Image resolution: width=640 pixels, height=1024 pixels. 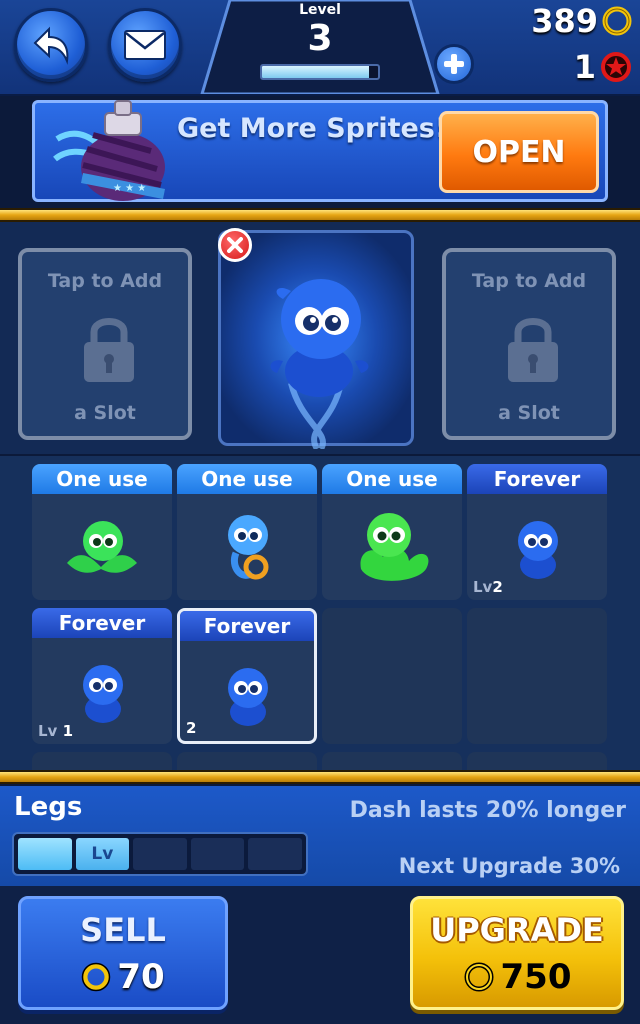 I want to click on part-description: Dash lasts 20% longer, so click(x=487, y=810).